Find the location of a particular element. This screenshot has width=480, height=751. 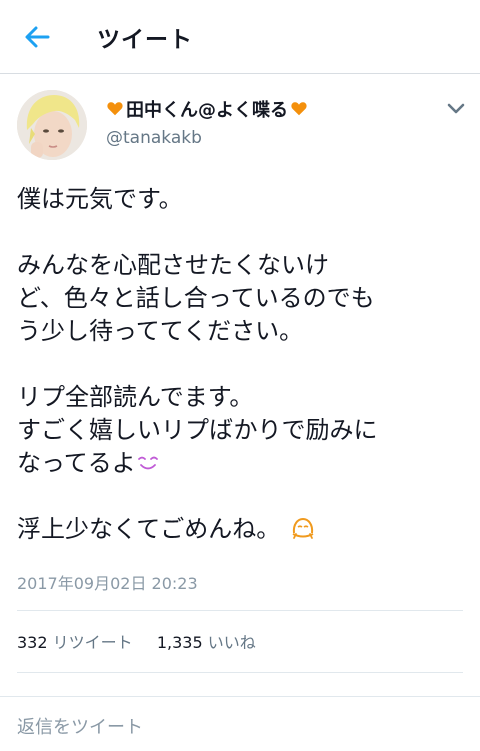

tweet-line: 浮上少なくてごめんね。 is located at coordinates (149, 529).